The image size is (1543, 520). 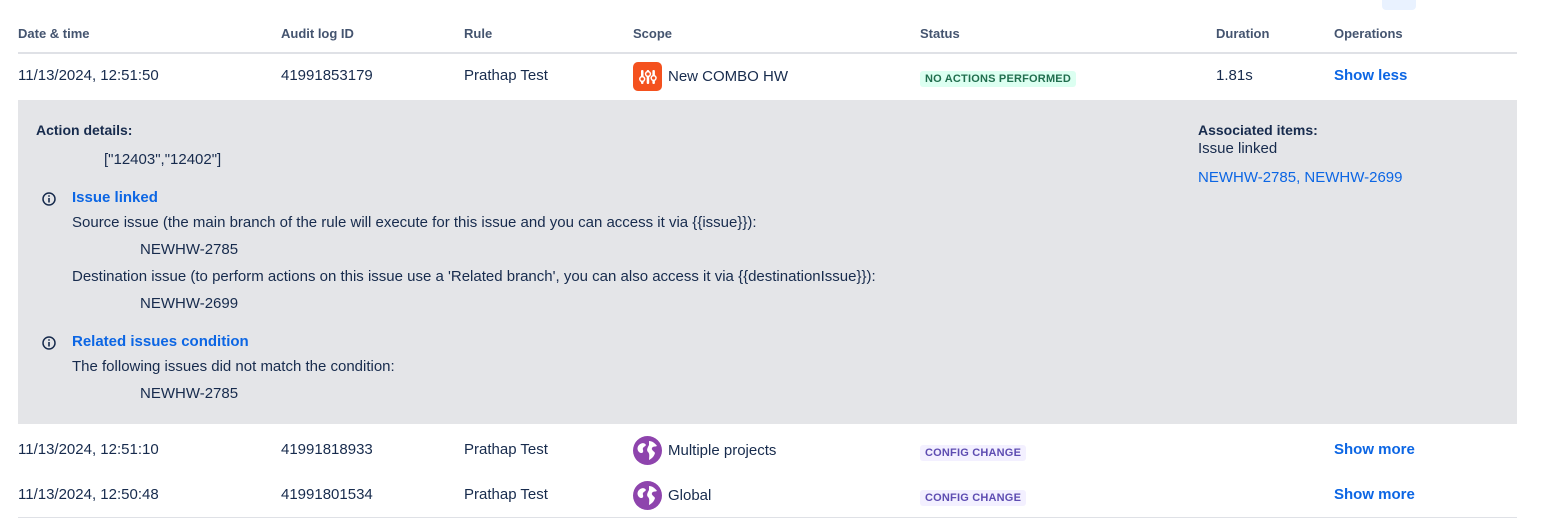 I want to click on row-scope: New COMBO HW, so click(x=710, y=76).